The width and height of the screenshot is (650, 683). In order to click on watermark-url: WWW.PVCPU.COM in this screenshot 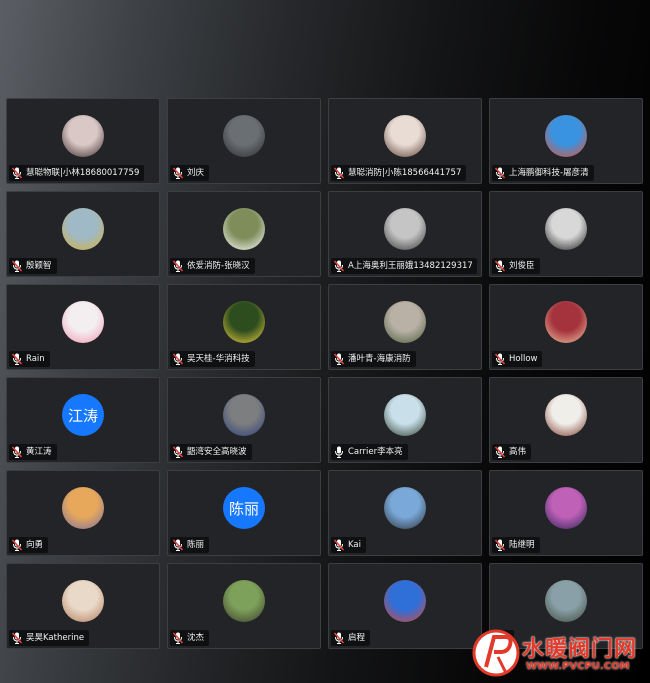, I will do `click(578, 666)`.